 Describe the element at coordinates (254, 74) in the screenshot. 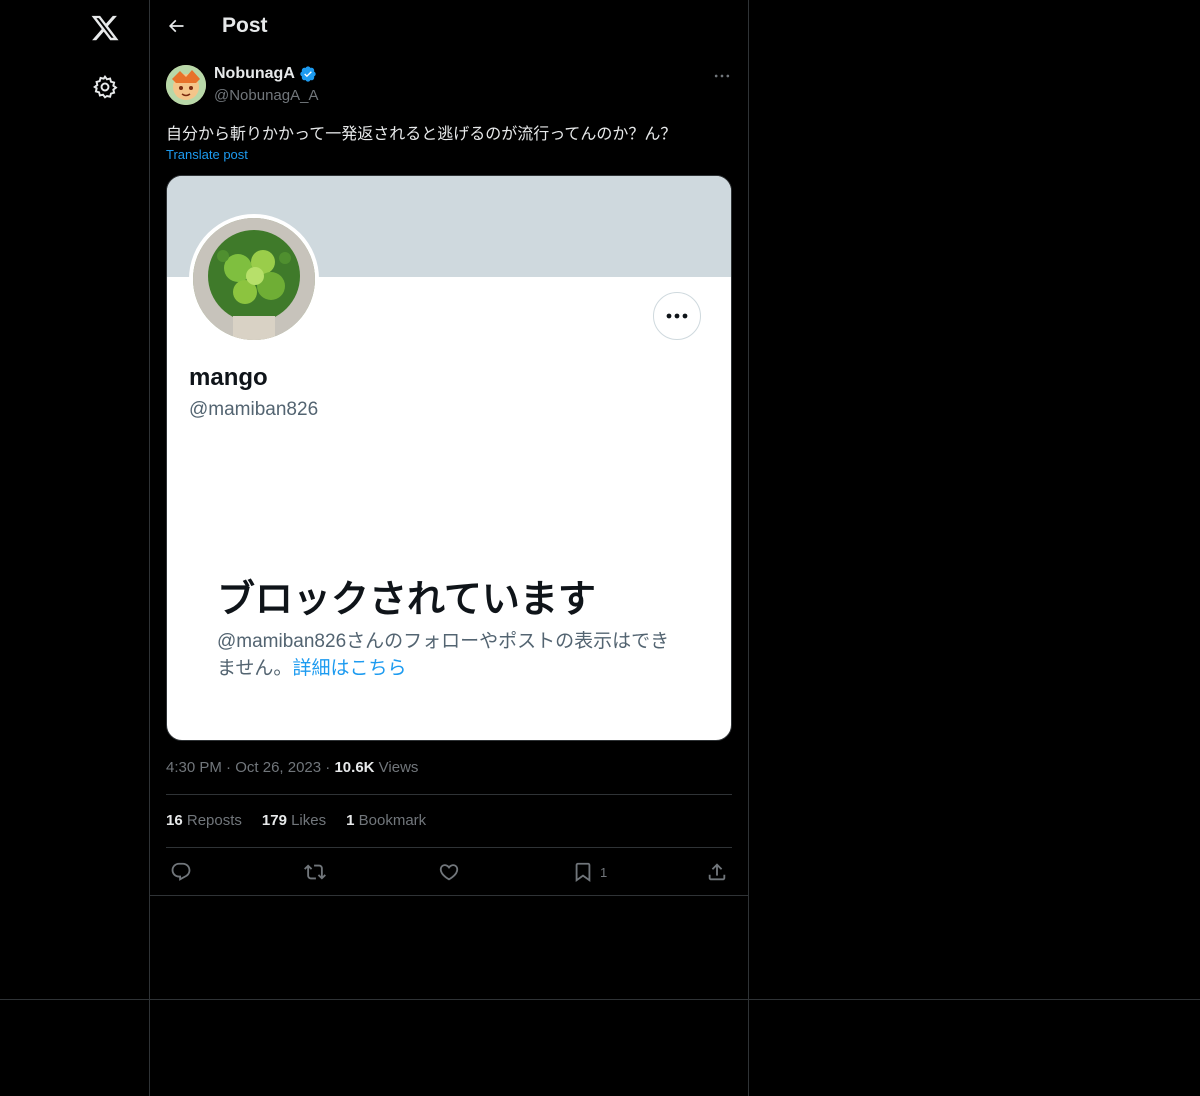

I see `author-name: NobunagA` at that location.